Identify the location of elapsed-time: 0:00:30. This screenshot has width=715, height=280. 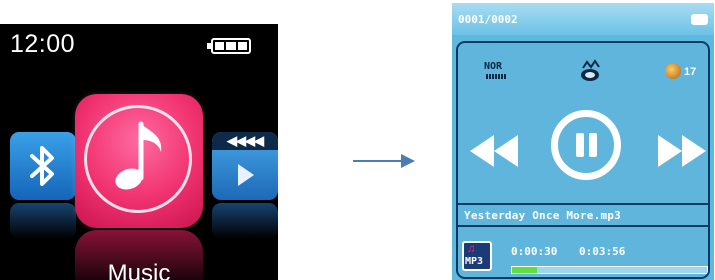
(534, 251).